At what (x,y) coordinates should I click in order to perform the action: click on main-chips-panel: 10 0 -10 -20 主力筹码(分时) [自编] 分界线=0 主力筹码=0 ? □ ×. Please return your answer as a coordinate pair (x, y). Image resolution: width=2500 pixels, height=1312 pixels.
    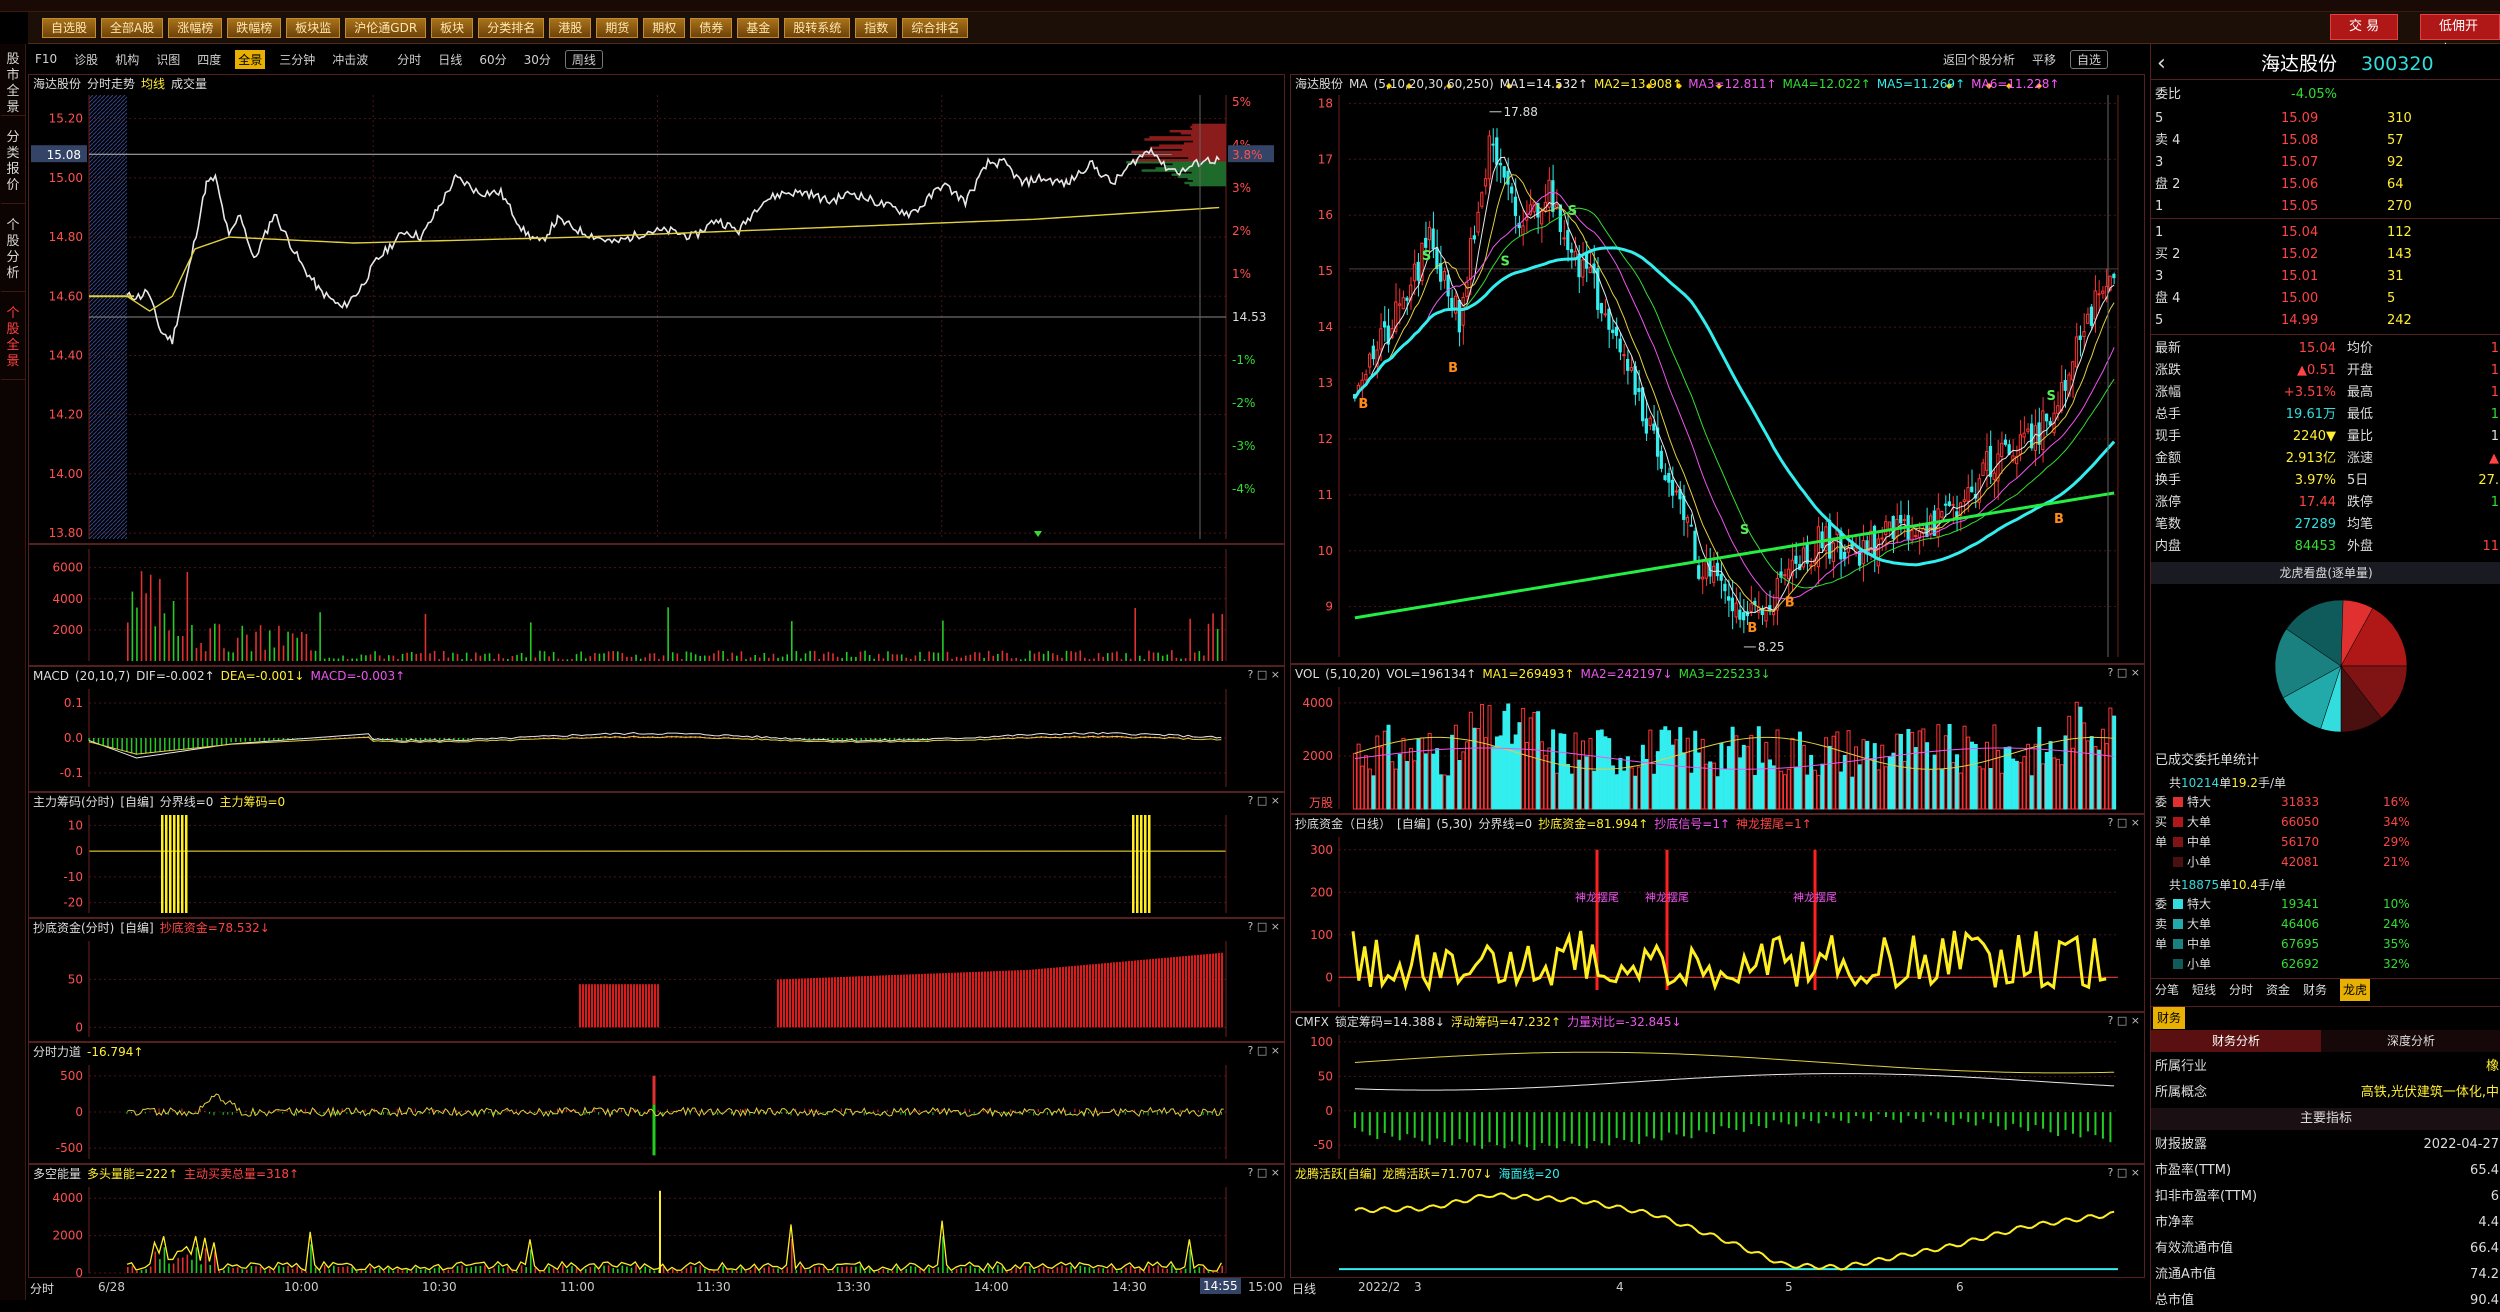
    Looking at the image, I should click on (656, 855).